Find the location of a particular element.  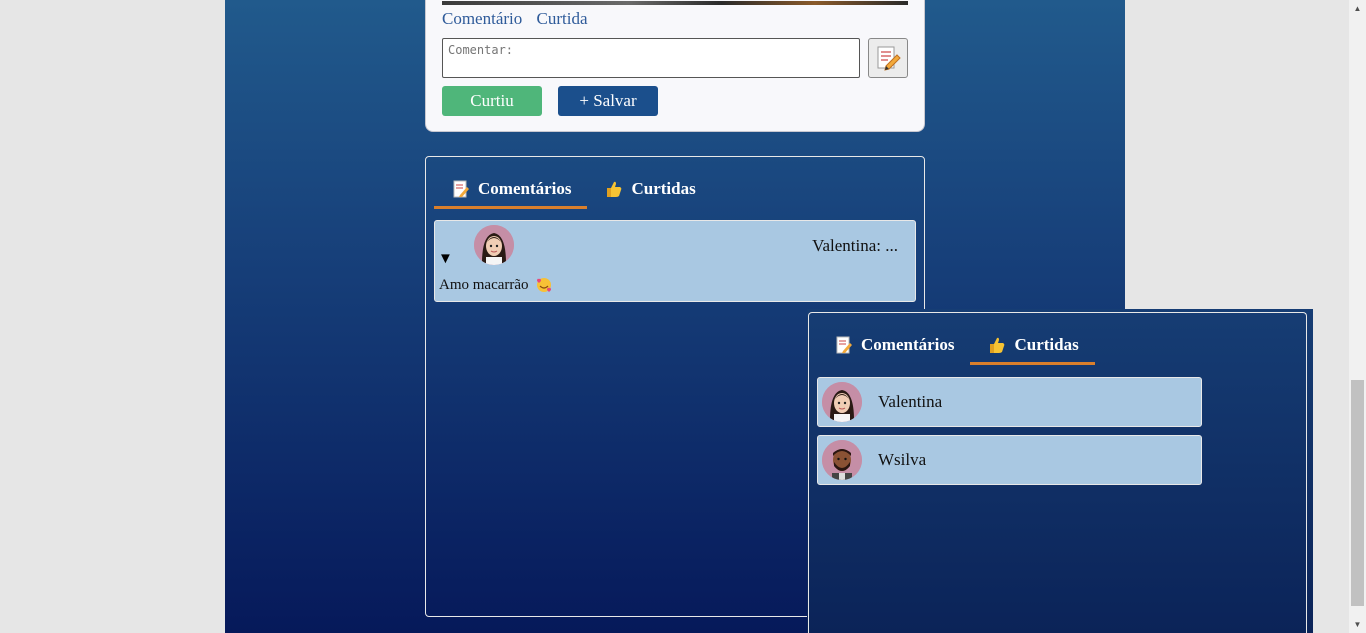

like-user-name: Valentina is located at coordinates (910, 401).